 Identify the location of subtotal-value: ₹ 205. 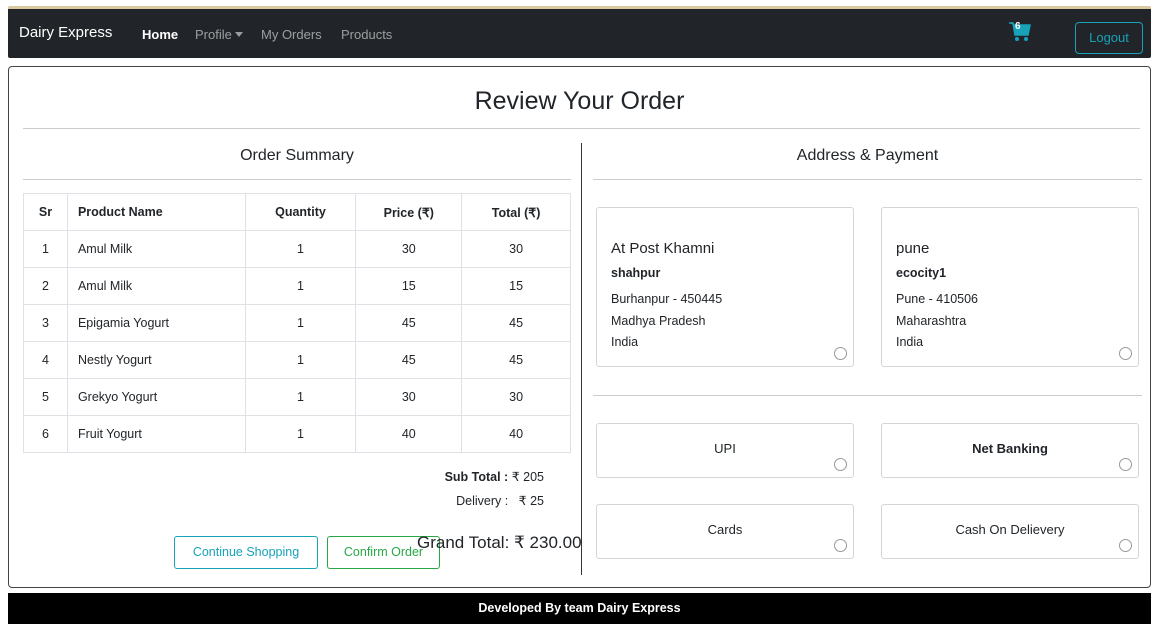
(527, 477).